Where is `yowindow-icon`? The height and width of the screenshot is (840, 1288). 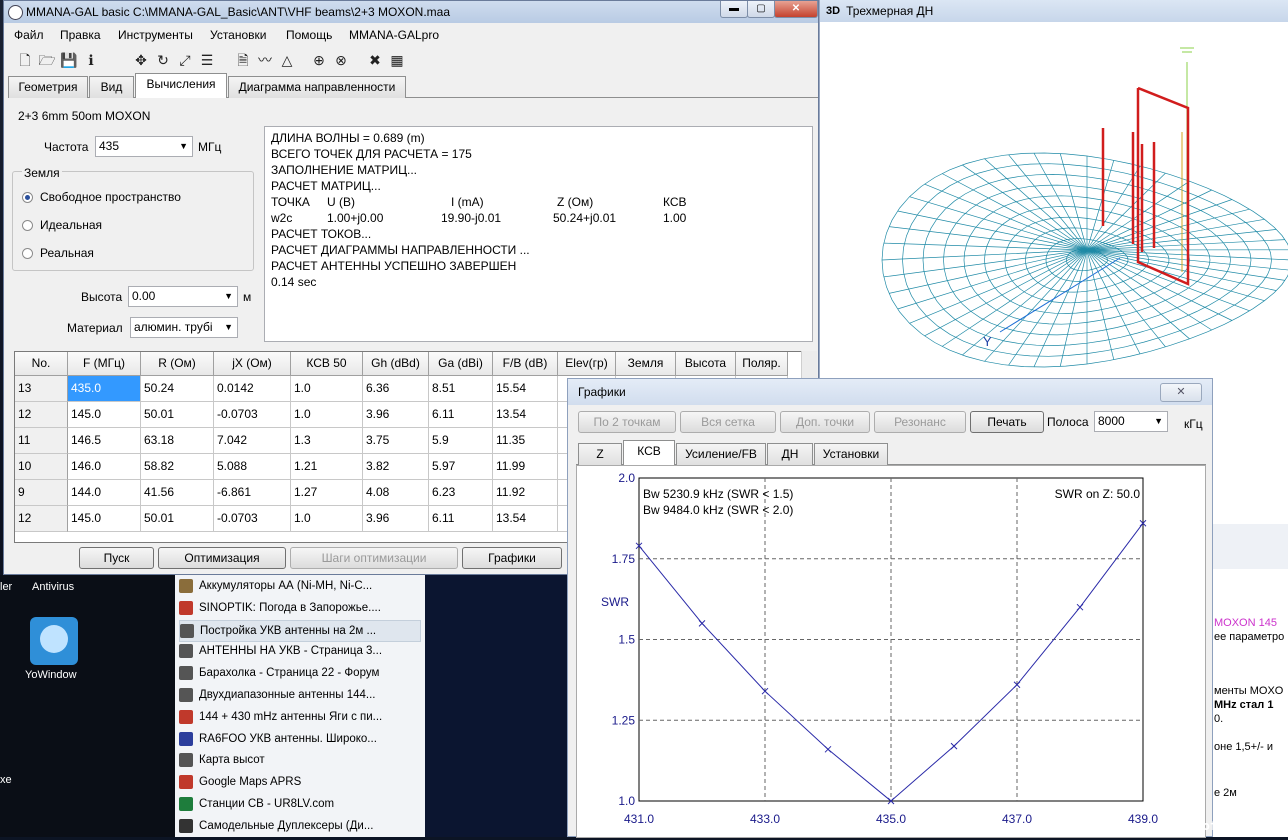 yowindow-icon is located at coordinates (54, 641).